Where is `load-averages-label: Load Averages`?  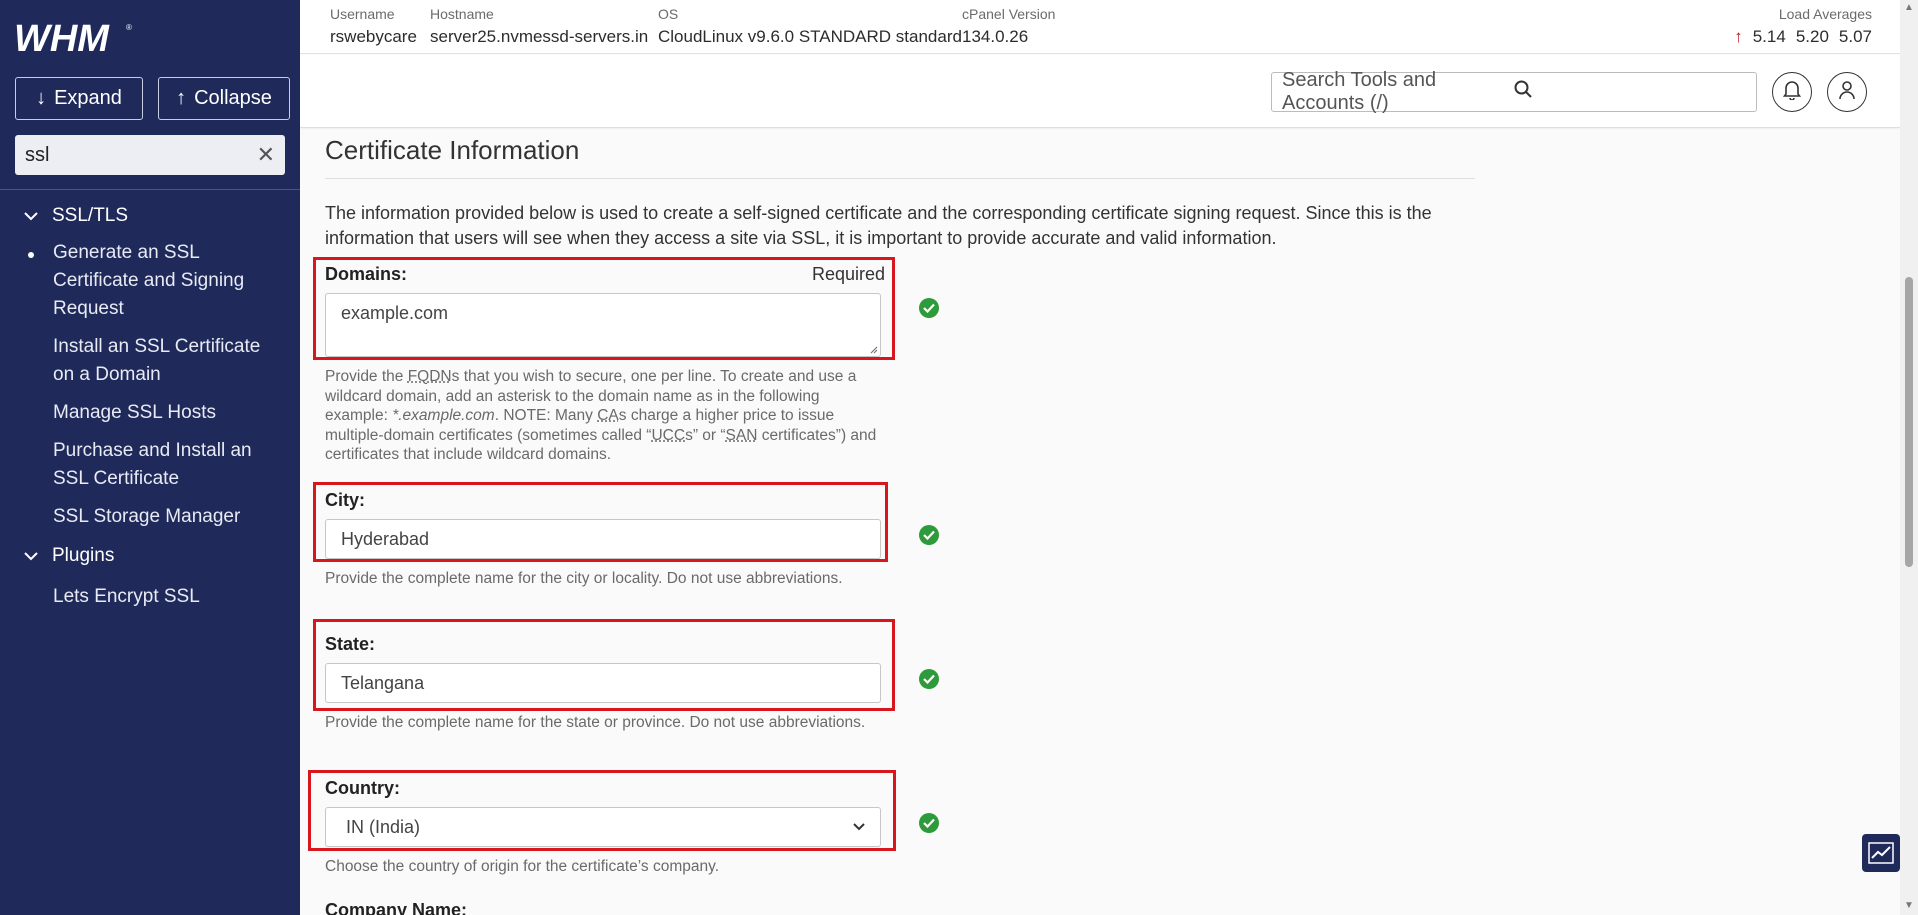 load-averages-label: Load Averages is located at coordinates (1825, 14).